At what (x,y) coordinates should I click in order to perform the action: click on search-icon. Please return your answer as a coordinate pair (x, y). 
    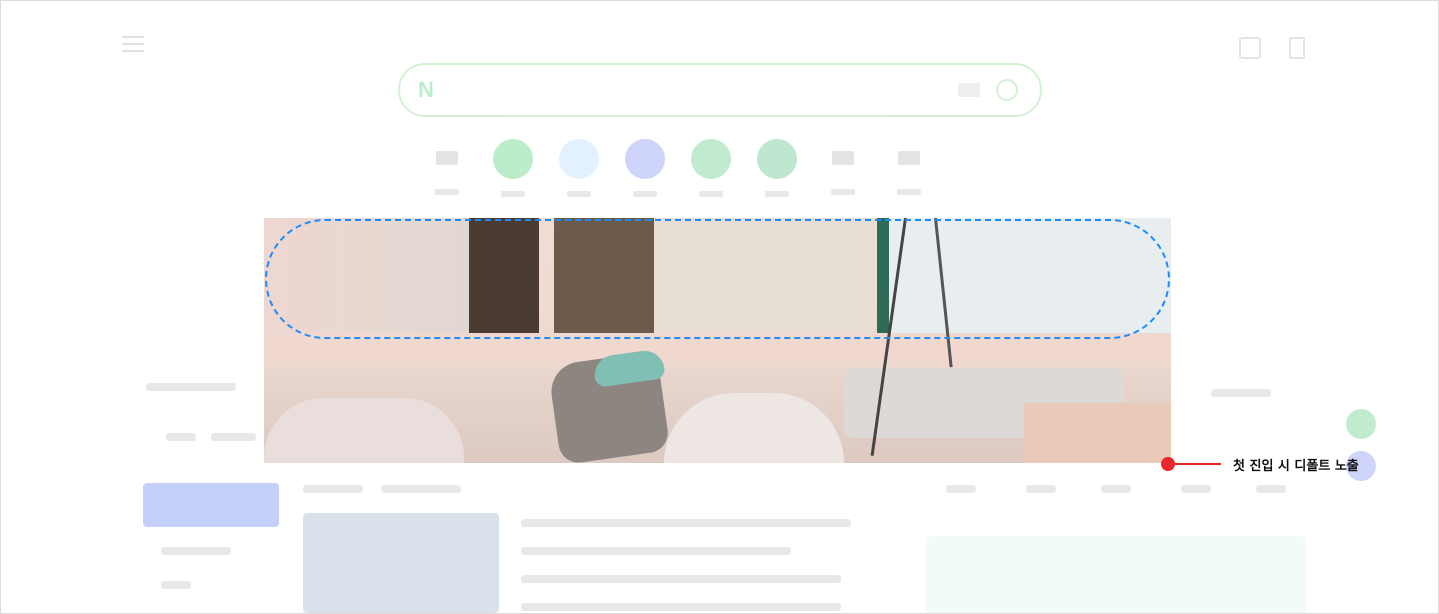
    Looking at the image, I should click on (1007, 90).